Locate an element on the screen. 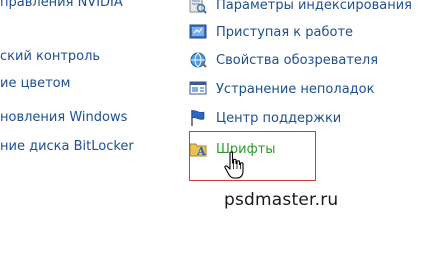  getting-started-icon is located at coordinates (198, 32).